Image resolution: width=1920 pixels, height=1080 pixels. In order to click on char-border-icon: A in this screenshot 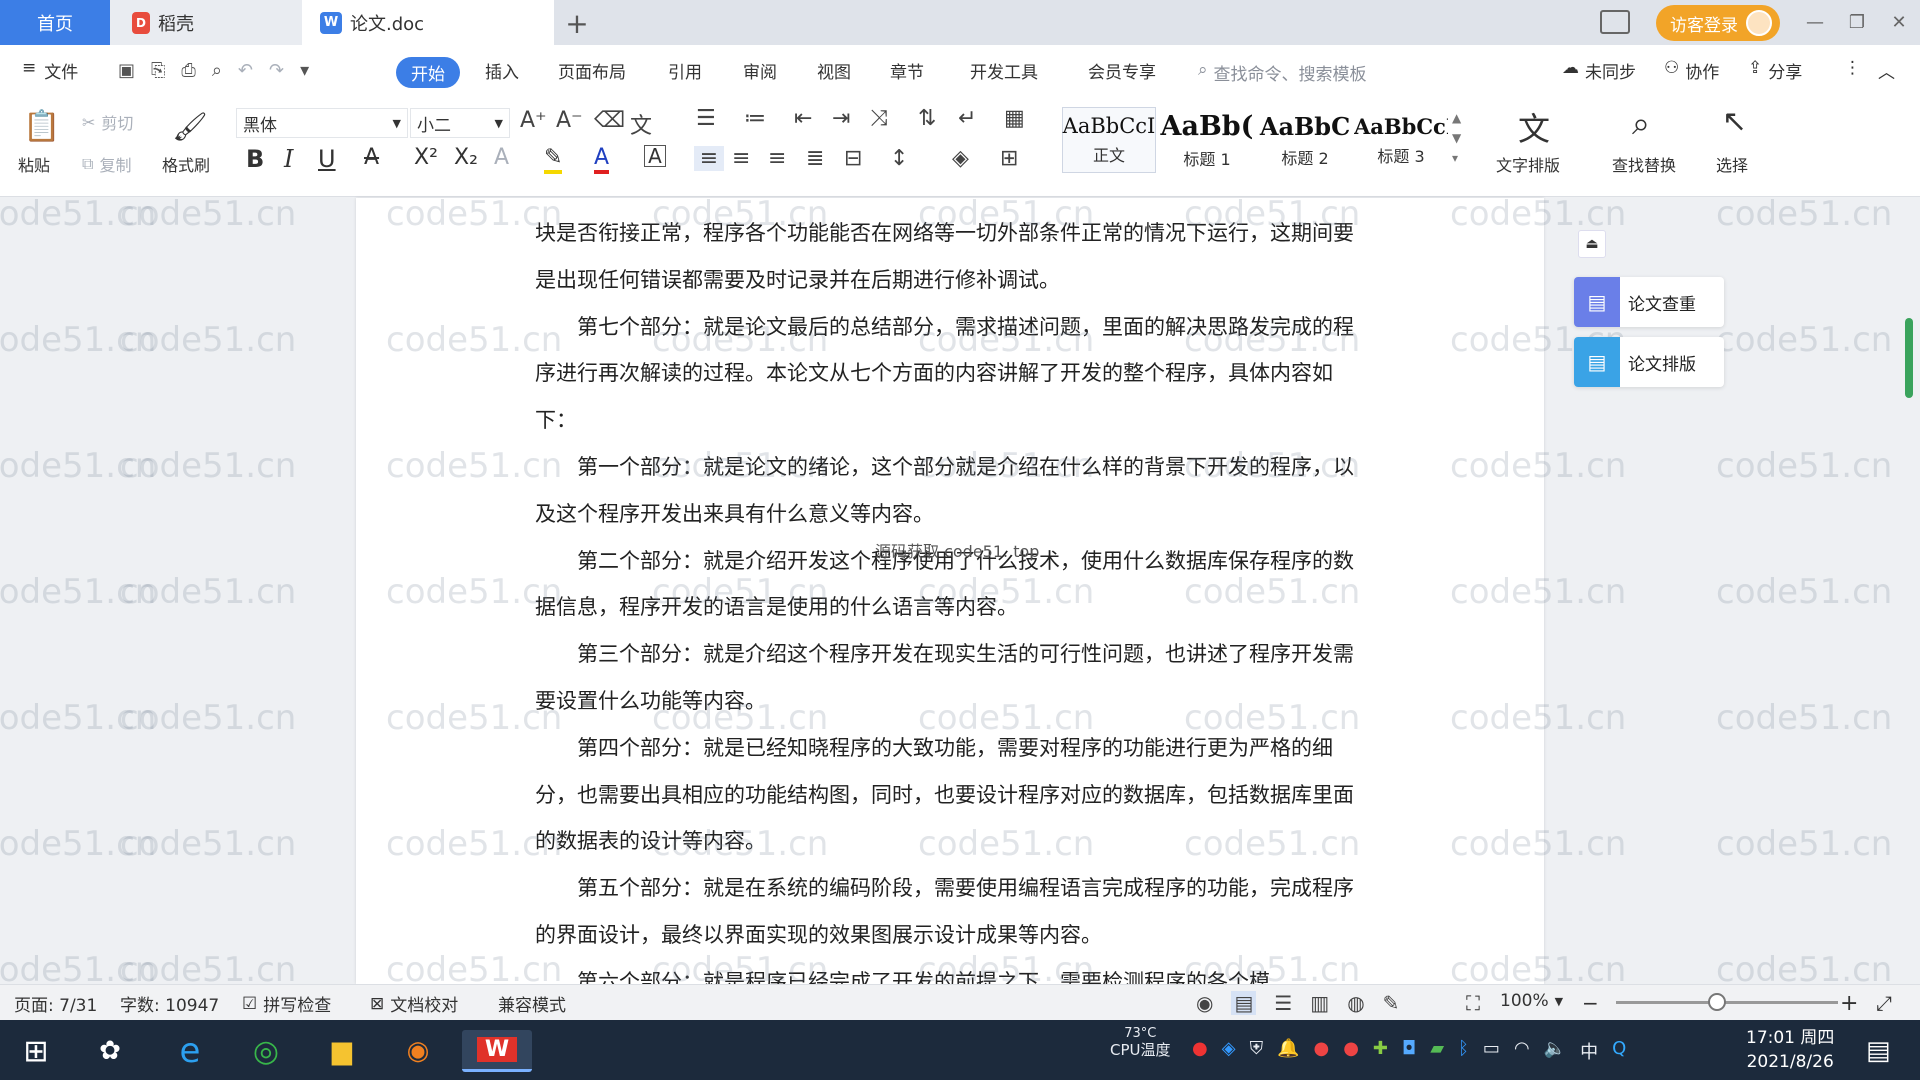, I will do `click(655, 156)`.